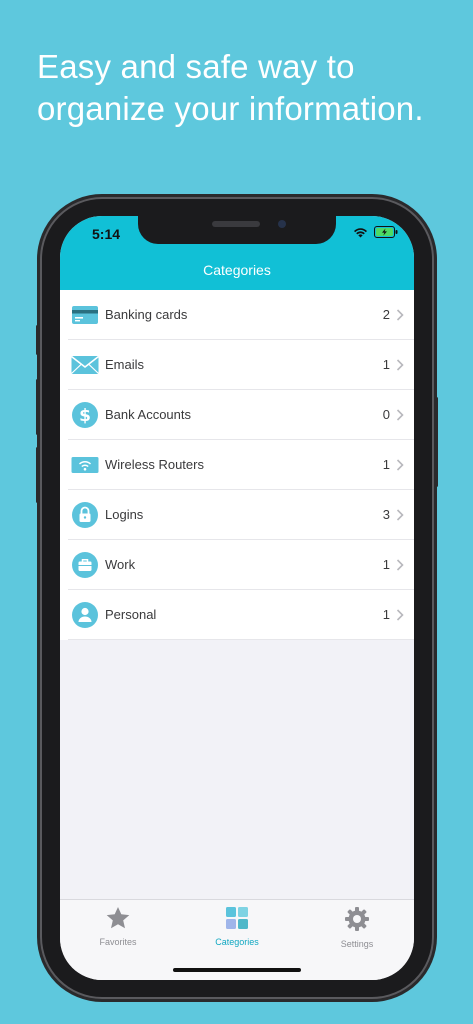  I want to click on tab-label: Favorites, so click(118, 942).